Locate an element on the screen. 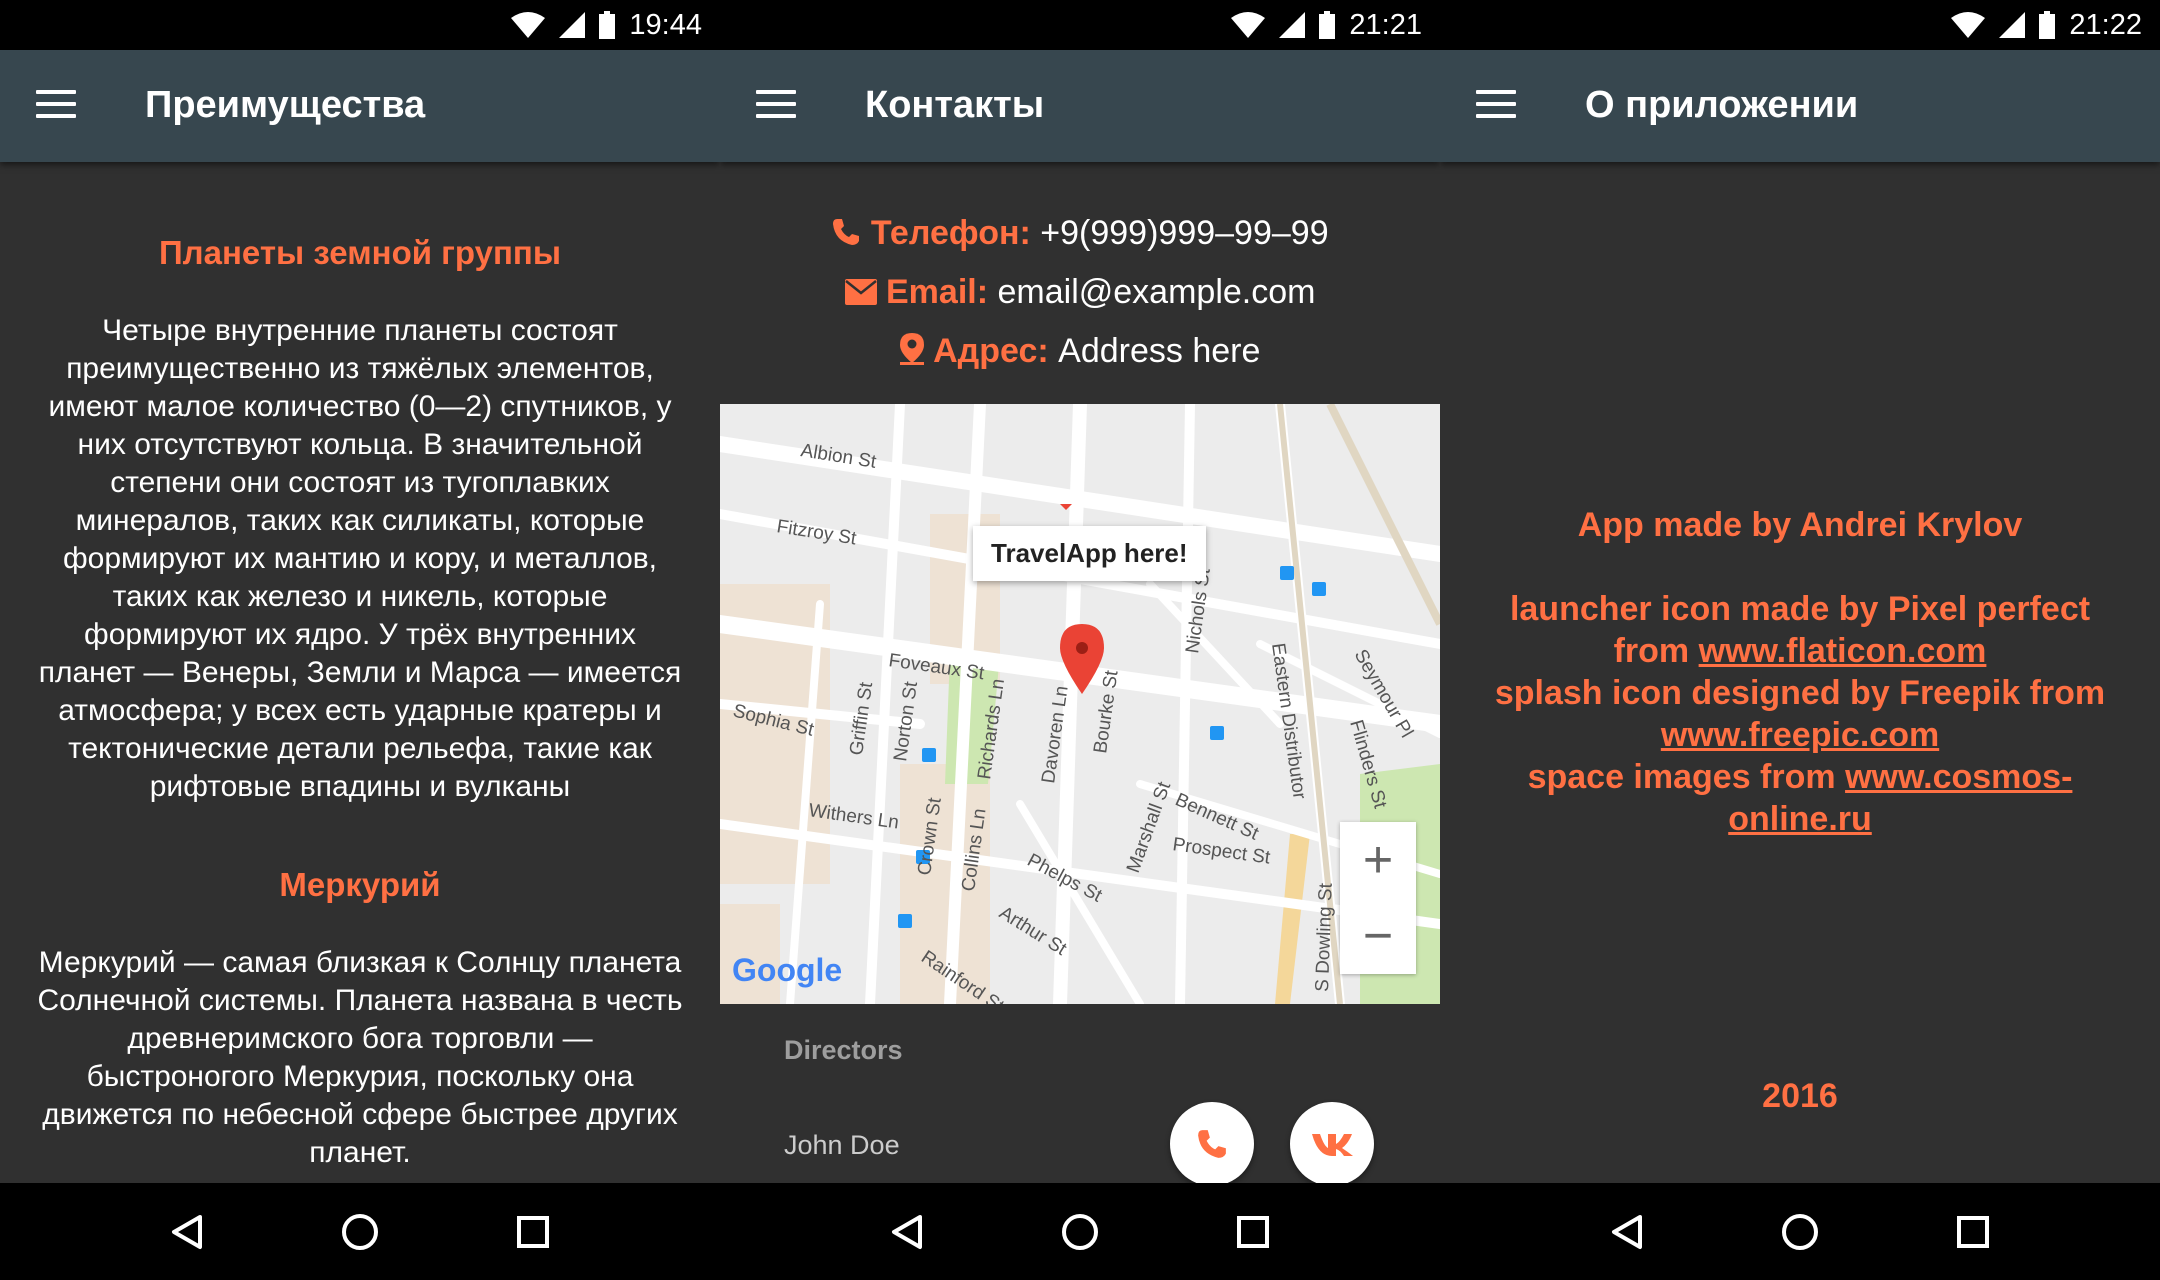 This screenshot has height=1280, width=2160. status-bar: 21:22 is located at coordinates (1800, 25).